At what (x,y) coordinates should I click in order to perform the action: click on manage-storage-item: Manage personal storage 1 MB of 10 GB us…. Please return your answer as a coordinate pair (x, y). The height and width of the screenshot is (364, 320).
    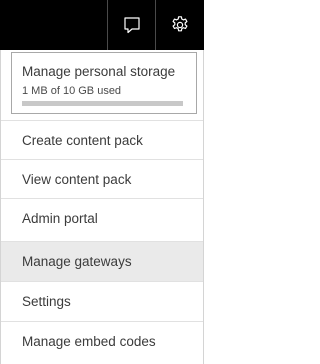
    Looking at the image, I should click on (104, 83).